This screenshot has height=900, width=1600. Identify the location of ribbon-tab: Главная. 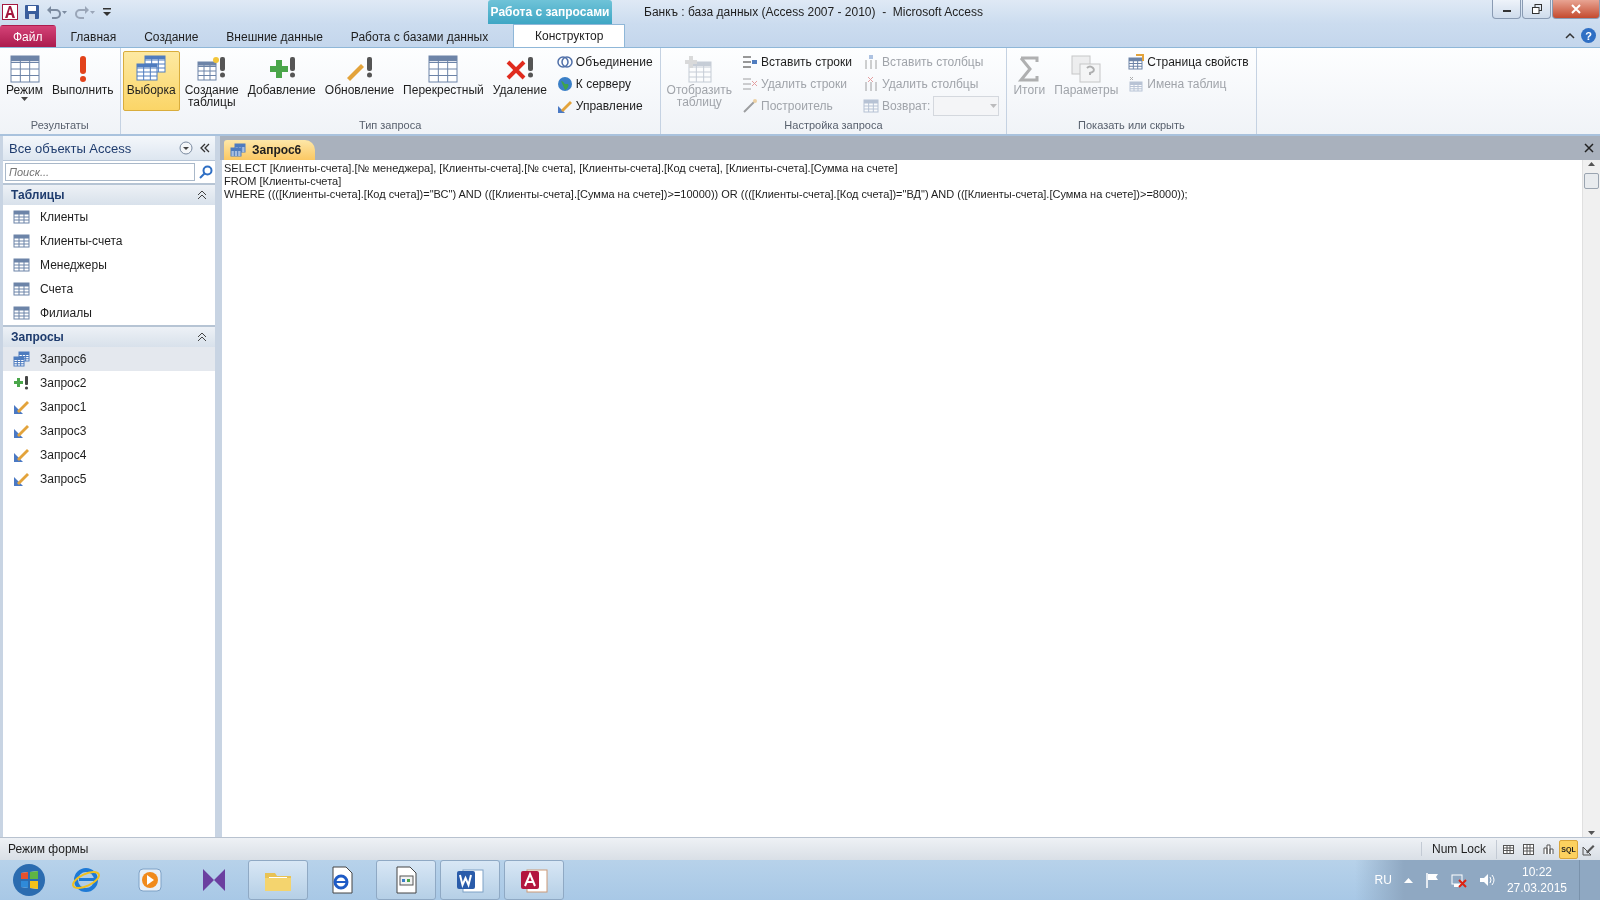
(93, 36).